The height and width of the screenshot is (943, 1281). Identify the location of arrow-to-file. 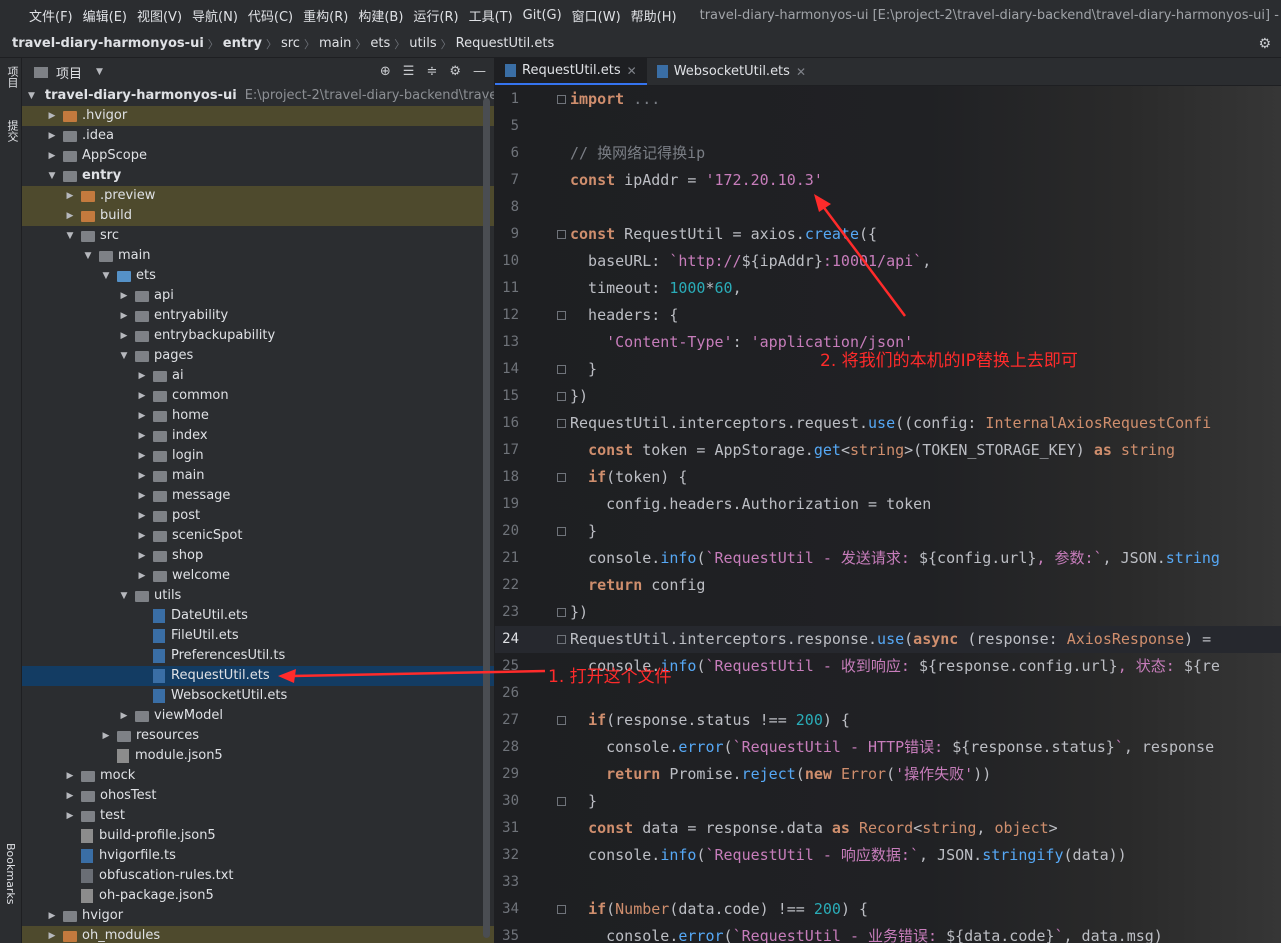
(418, 673).